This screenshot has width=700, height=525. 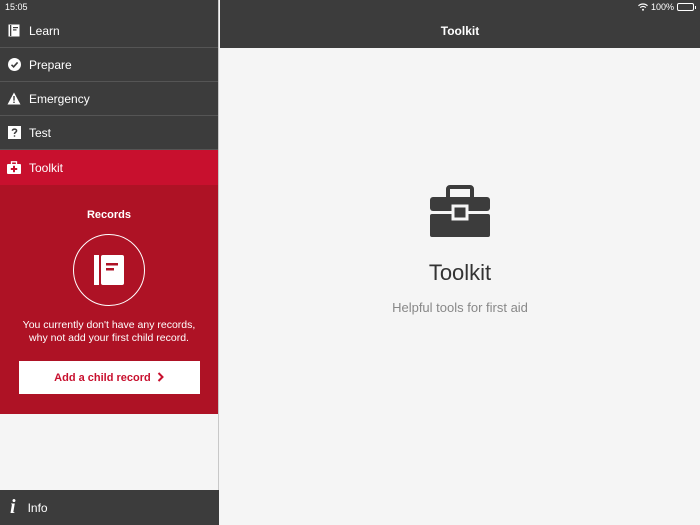 I want to click on records-title: Records, so click(x=109, y=215).